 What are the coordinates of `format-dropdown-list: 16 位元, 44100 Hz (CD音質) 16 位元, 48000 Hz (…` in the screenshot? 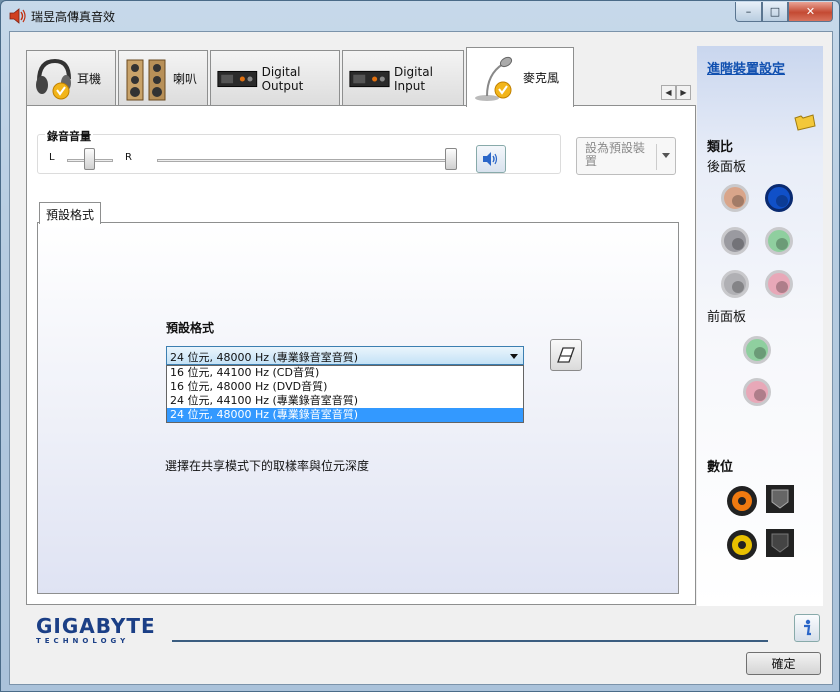 It's located at (345, 394).